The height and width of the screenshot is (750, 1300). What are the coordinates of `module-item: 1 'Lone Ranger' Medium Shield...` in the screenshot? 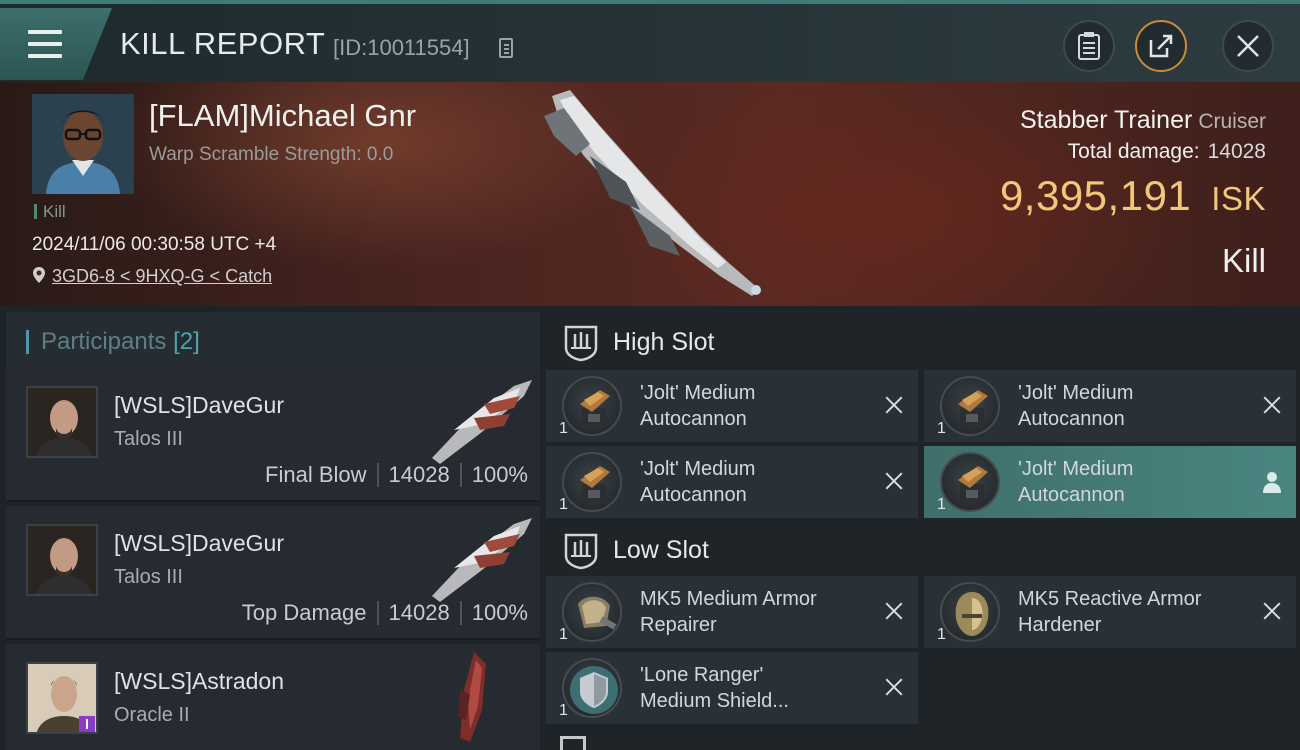 It's located at (732, 688).